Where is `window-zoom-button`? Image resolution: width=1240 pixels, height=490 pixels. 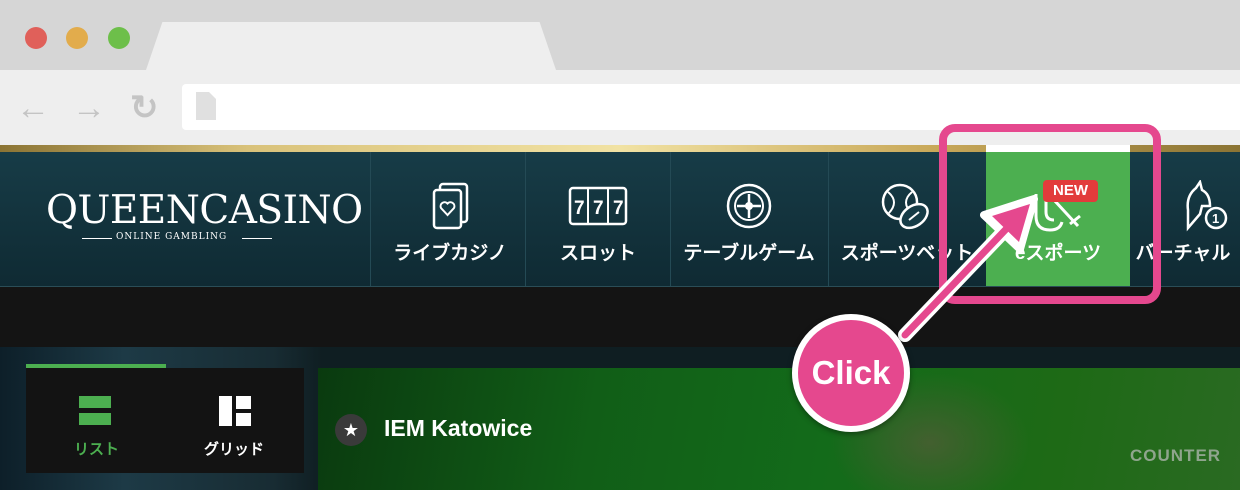
window-zoom-button is located at coordinates (119, 38).